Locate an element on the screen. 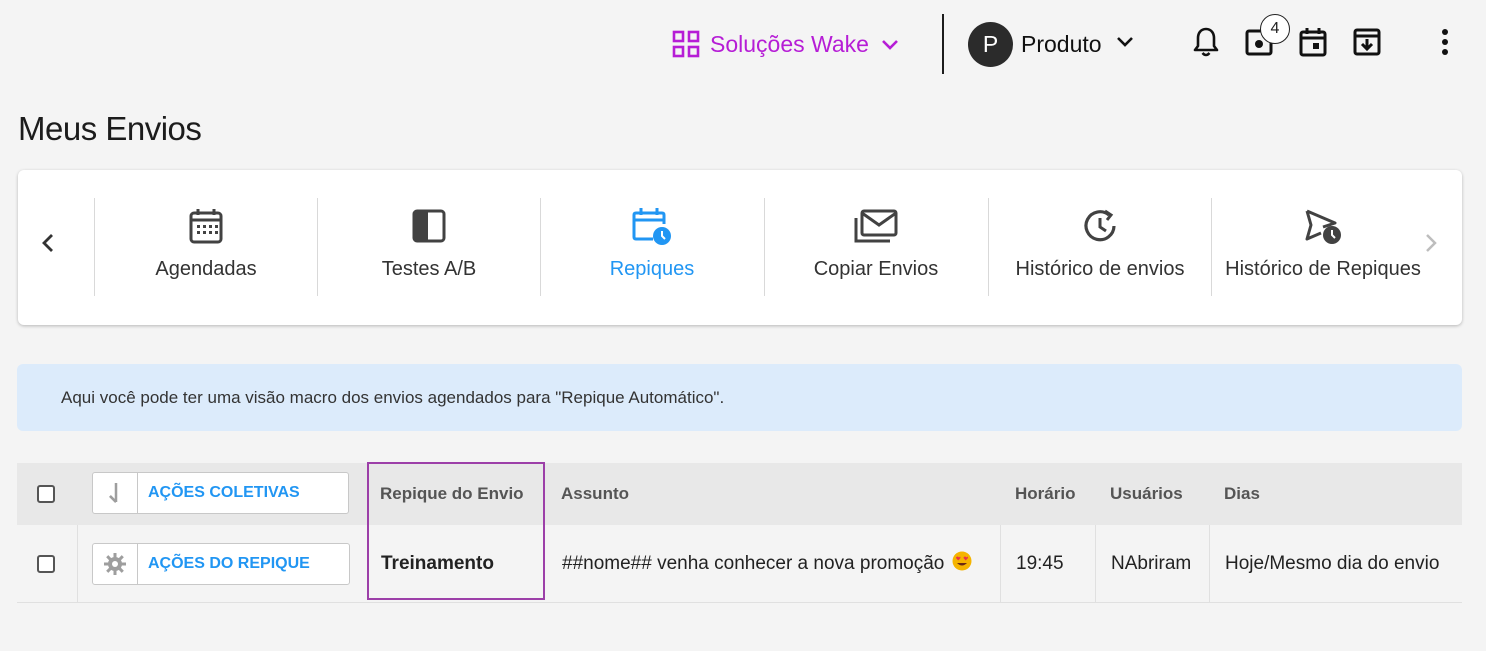 This screenshot has width=1486, height=651. assunto-cell: ##nome## venha conhecer a nova promoção is located at coordinates (767, 563).